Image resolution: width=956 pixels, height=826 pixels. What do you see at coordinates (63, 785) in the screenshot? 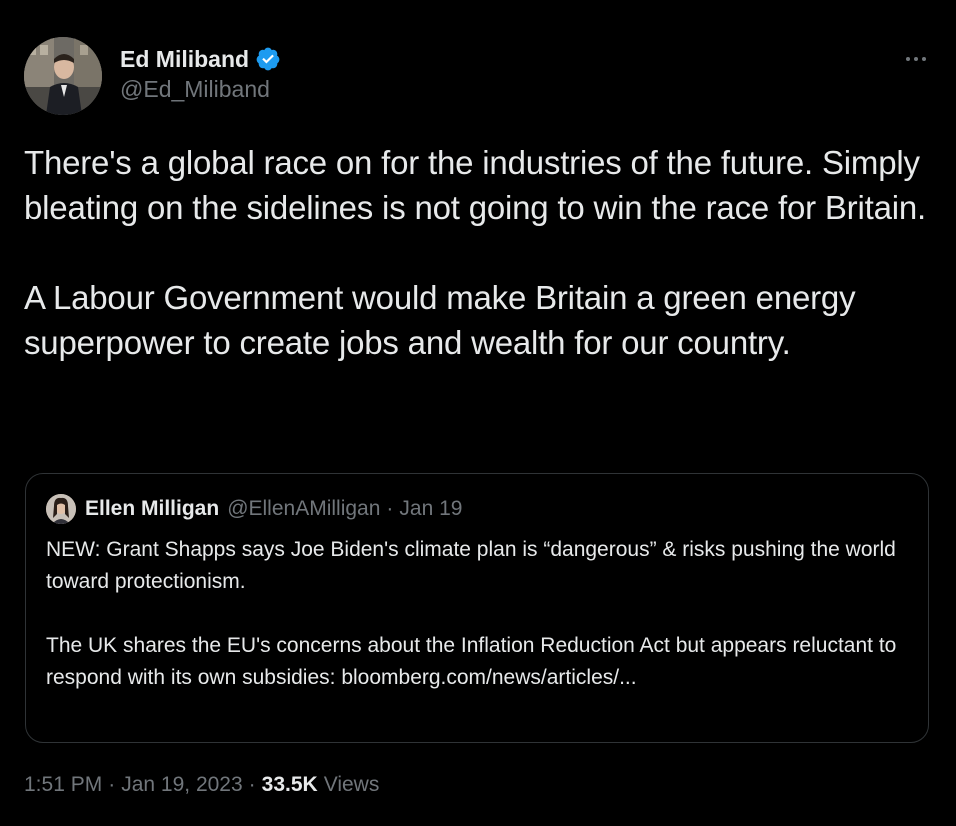
I see `tweet-time: 1:51 PM` at bounding box center [63, 785].